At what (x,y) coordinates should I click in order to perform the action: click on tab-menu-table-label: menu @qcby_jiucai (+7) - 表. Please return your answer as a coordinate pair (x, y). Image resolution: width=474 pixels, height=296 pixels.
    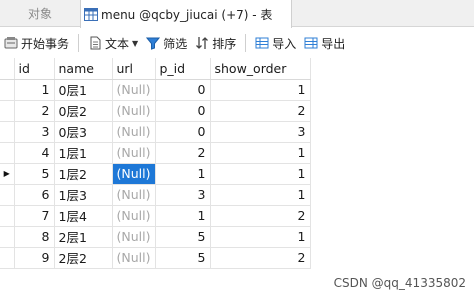
    Looking at the image, I should click on (187, 14).